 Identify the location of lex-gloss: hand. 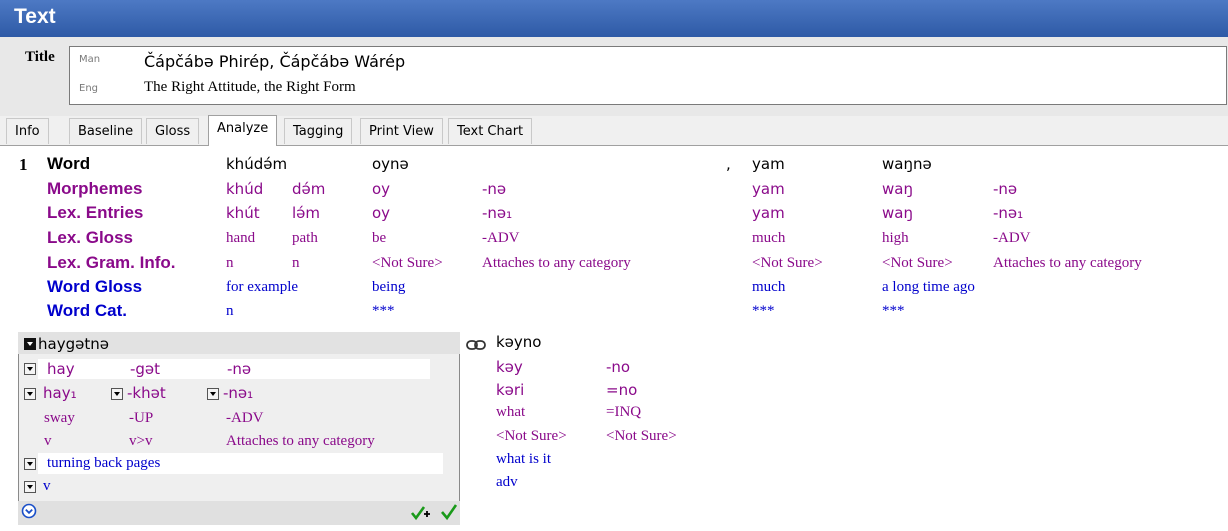
(241, 238).